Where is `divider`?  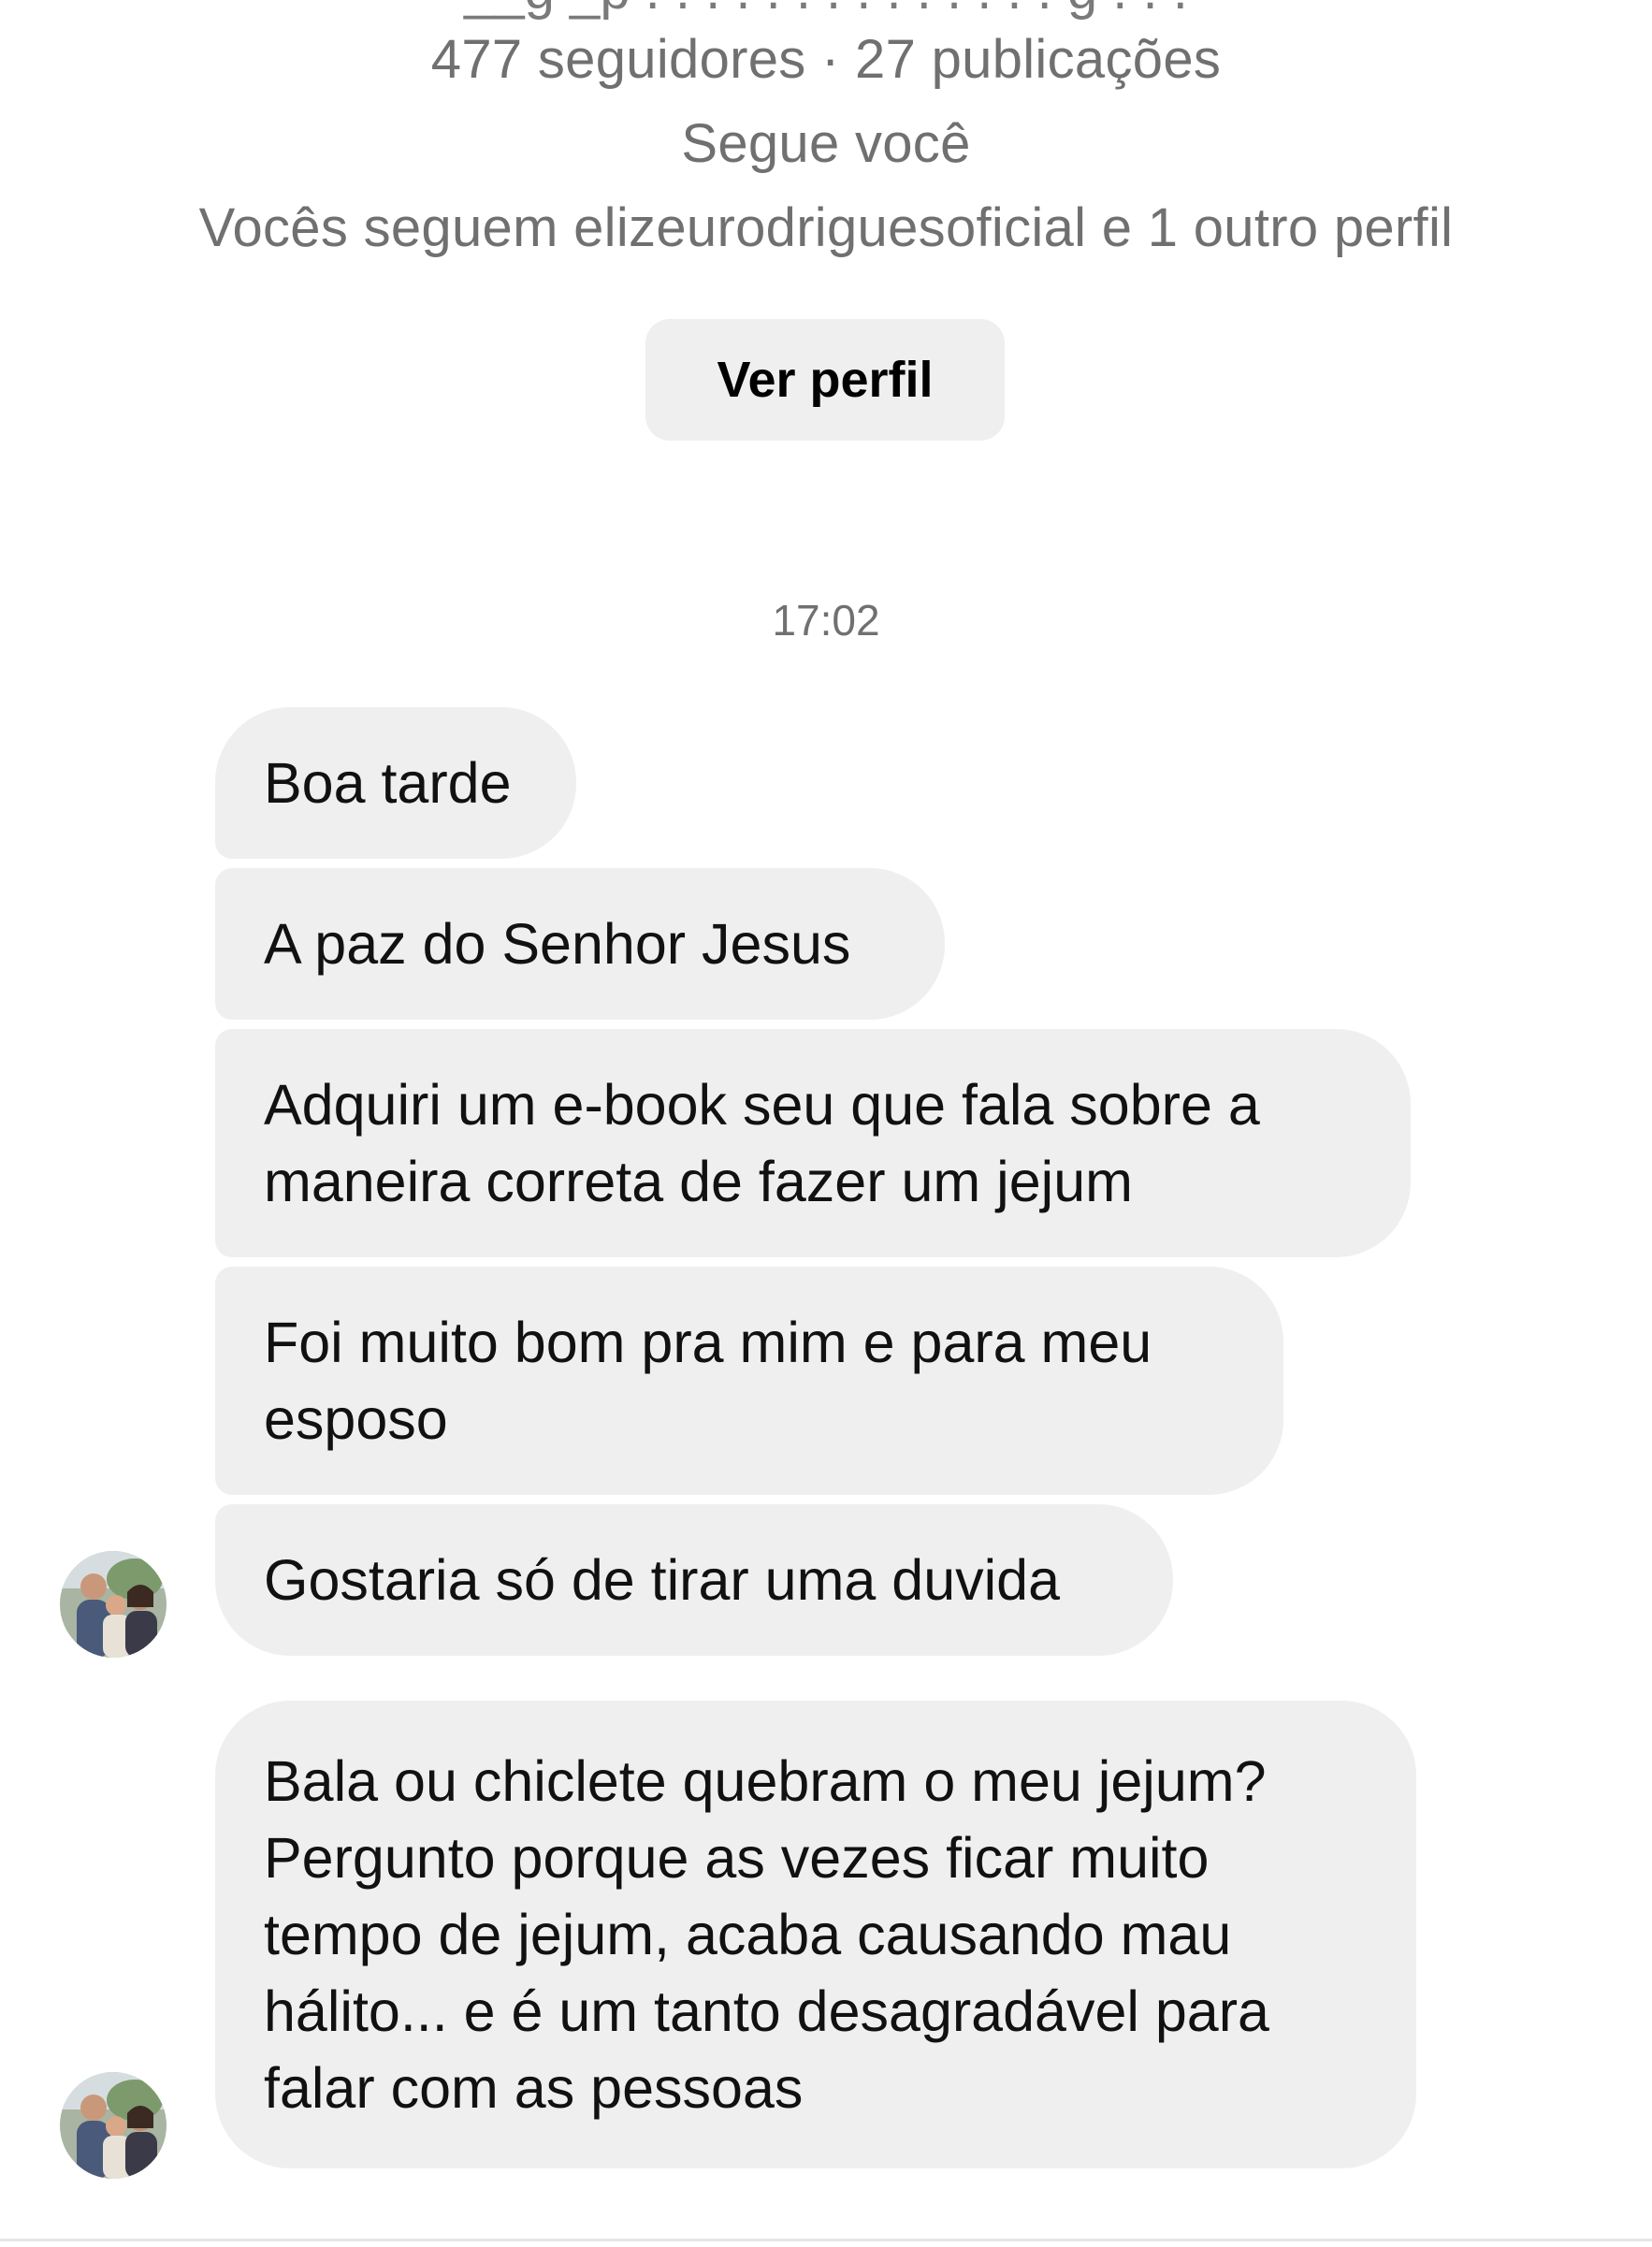 divider is located at coordinates (826, 2240).